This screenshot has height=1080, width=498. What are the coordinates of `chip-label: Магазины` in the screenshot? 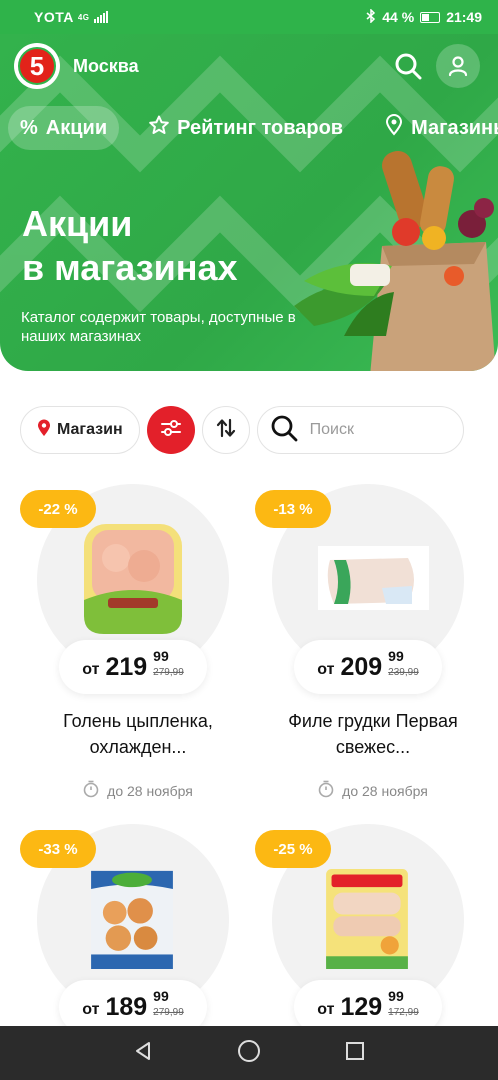 It's located at (454, 127).